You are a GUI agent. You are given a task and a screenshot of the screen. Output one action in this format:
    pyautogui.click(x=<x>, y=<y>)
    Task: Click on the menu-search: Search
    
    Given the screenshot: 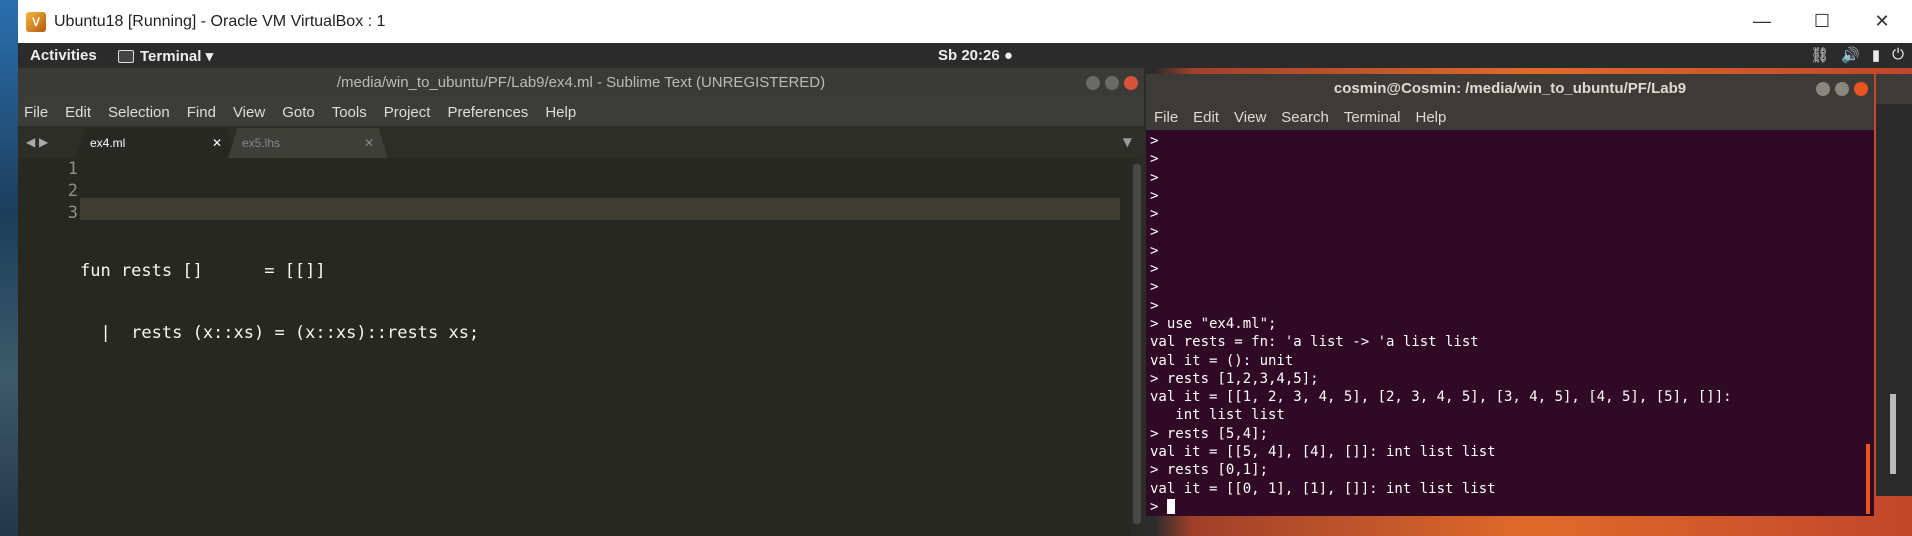 What is the action you would take?
    pyautogui.click(x=1305, y=117)
    